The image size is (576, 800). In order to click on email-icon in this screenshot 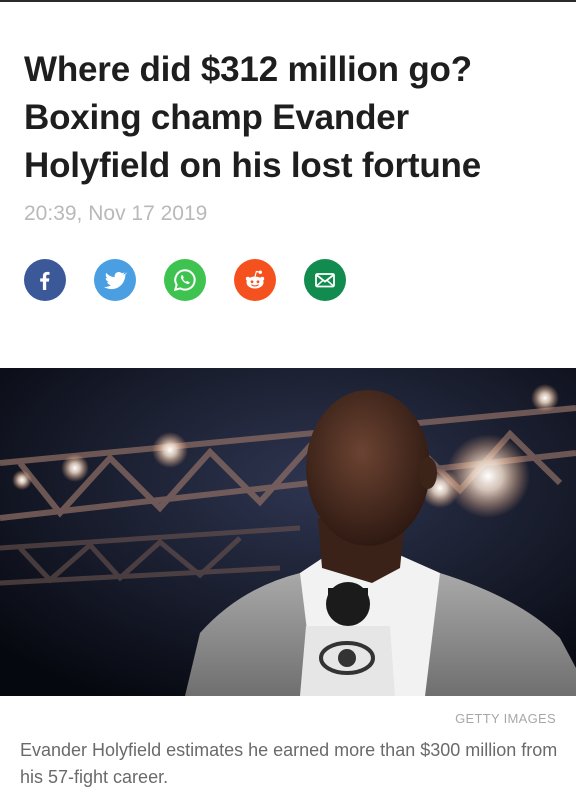, I will do `click(325, 280)`.